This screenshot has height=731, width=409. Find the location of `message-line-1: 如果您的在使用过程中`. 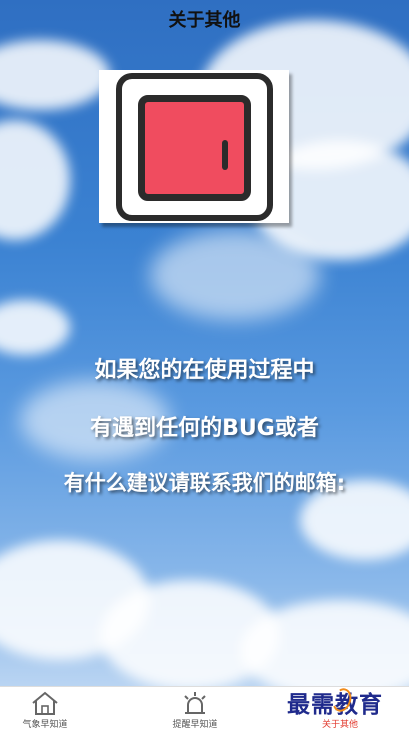

message-line-1: 如果您的在使用过程中 is located at coordinates (204, 370).